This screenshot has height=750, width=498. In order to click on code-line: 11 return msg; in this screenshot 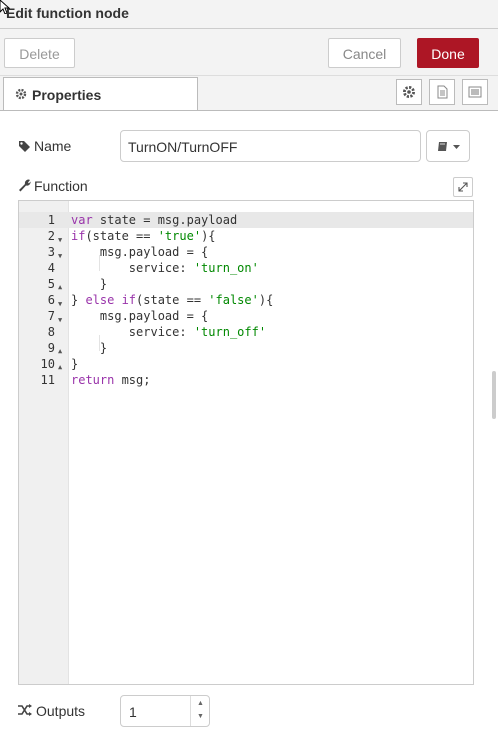, I will do `click(95, 380)`.